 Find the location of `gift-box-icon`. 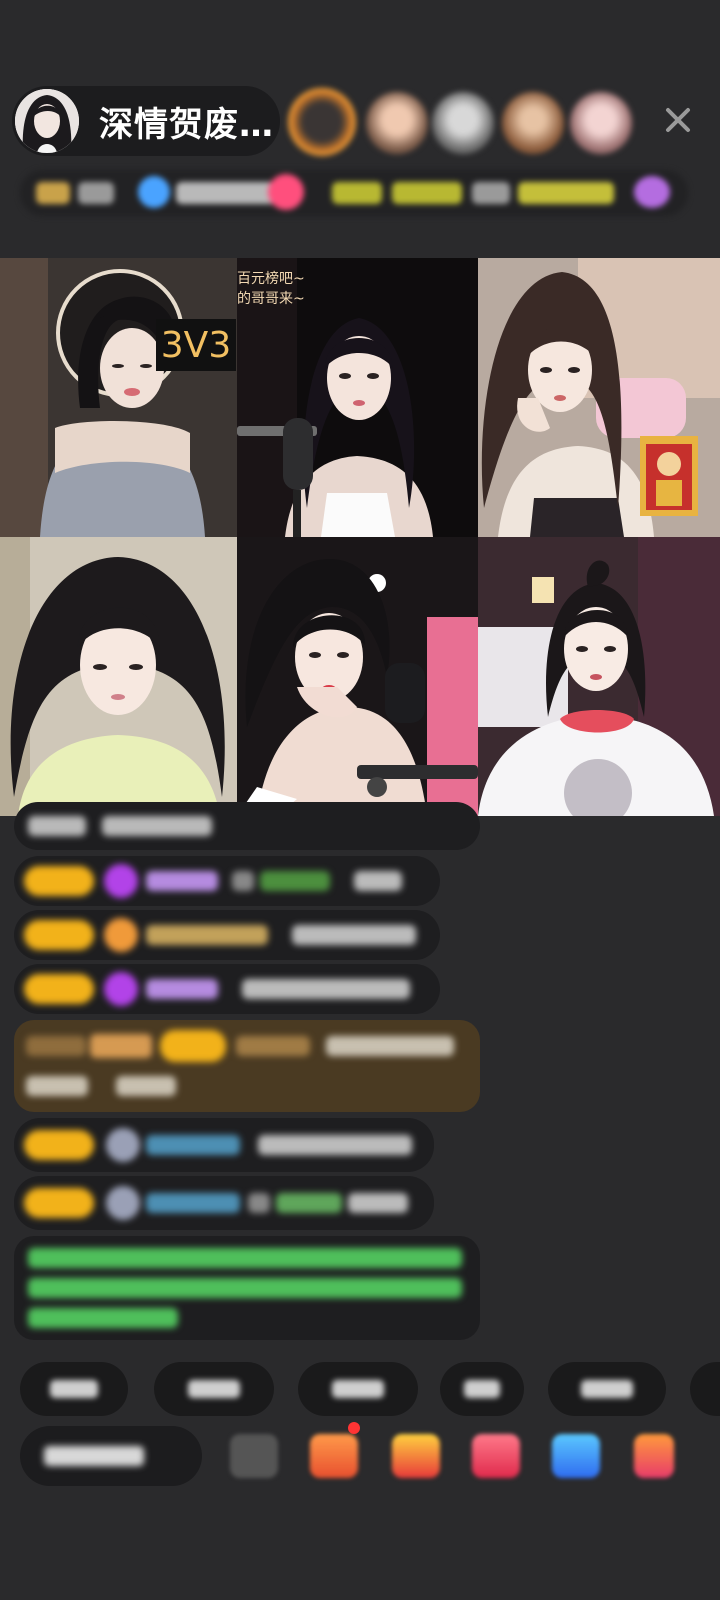

gift-box-icon is located at coordinates (334, 1456).